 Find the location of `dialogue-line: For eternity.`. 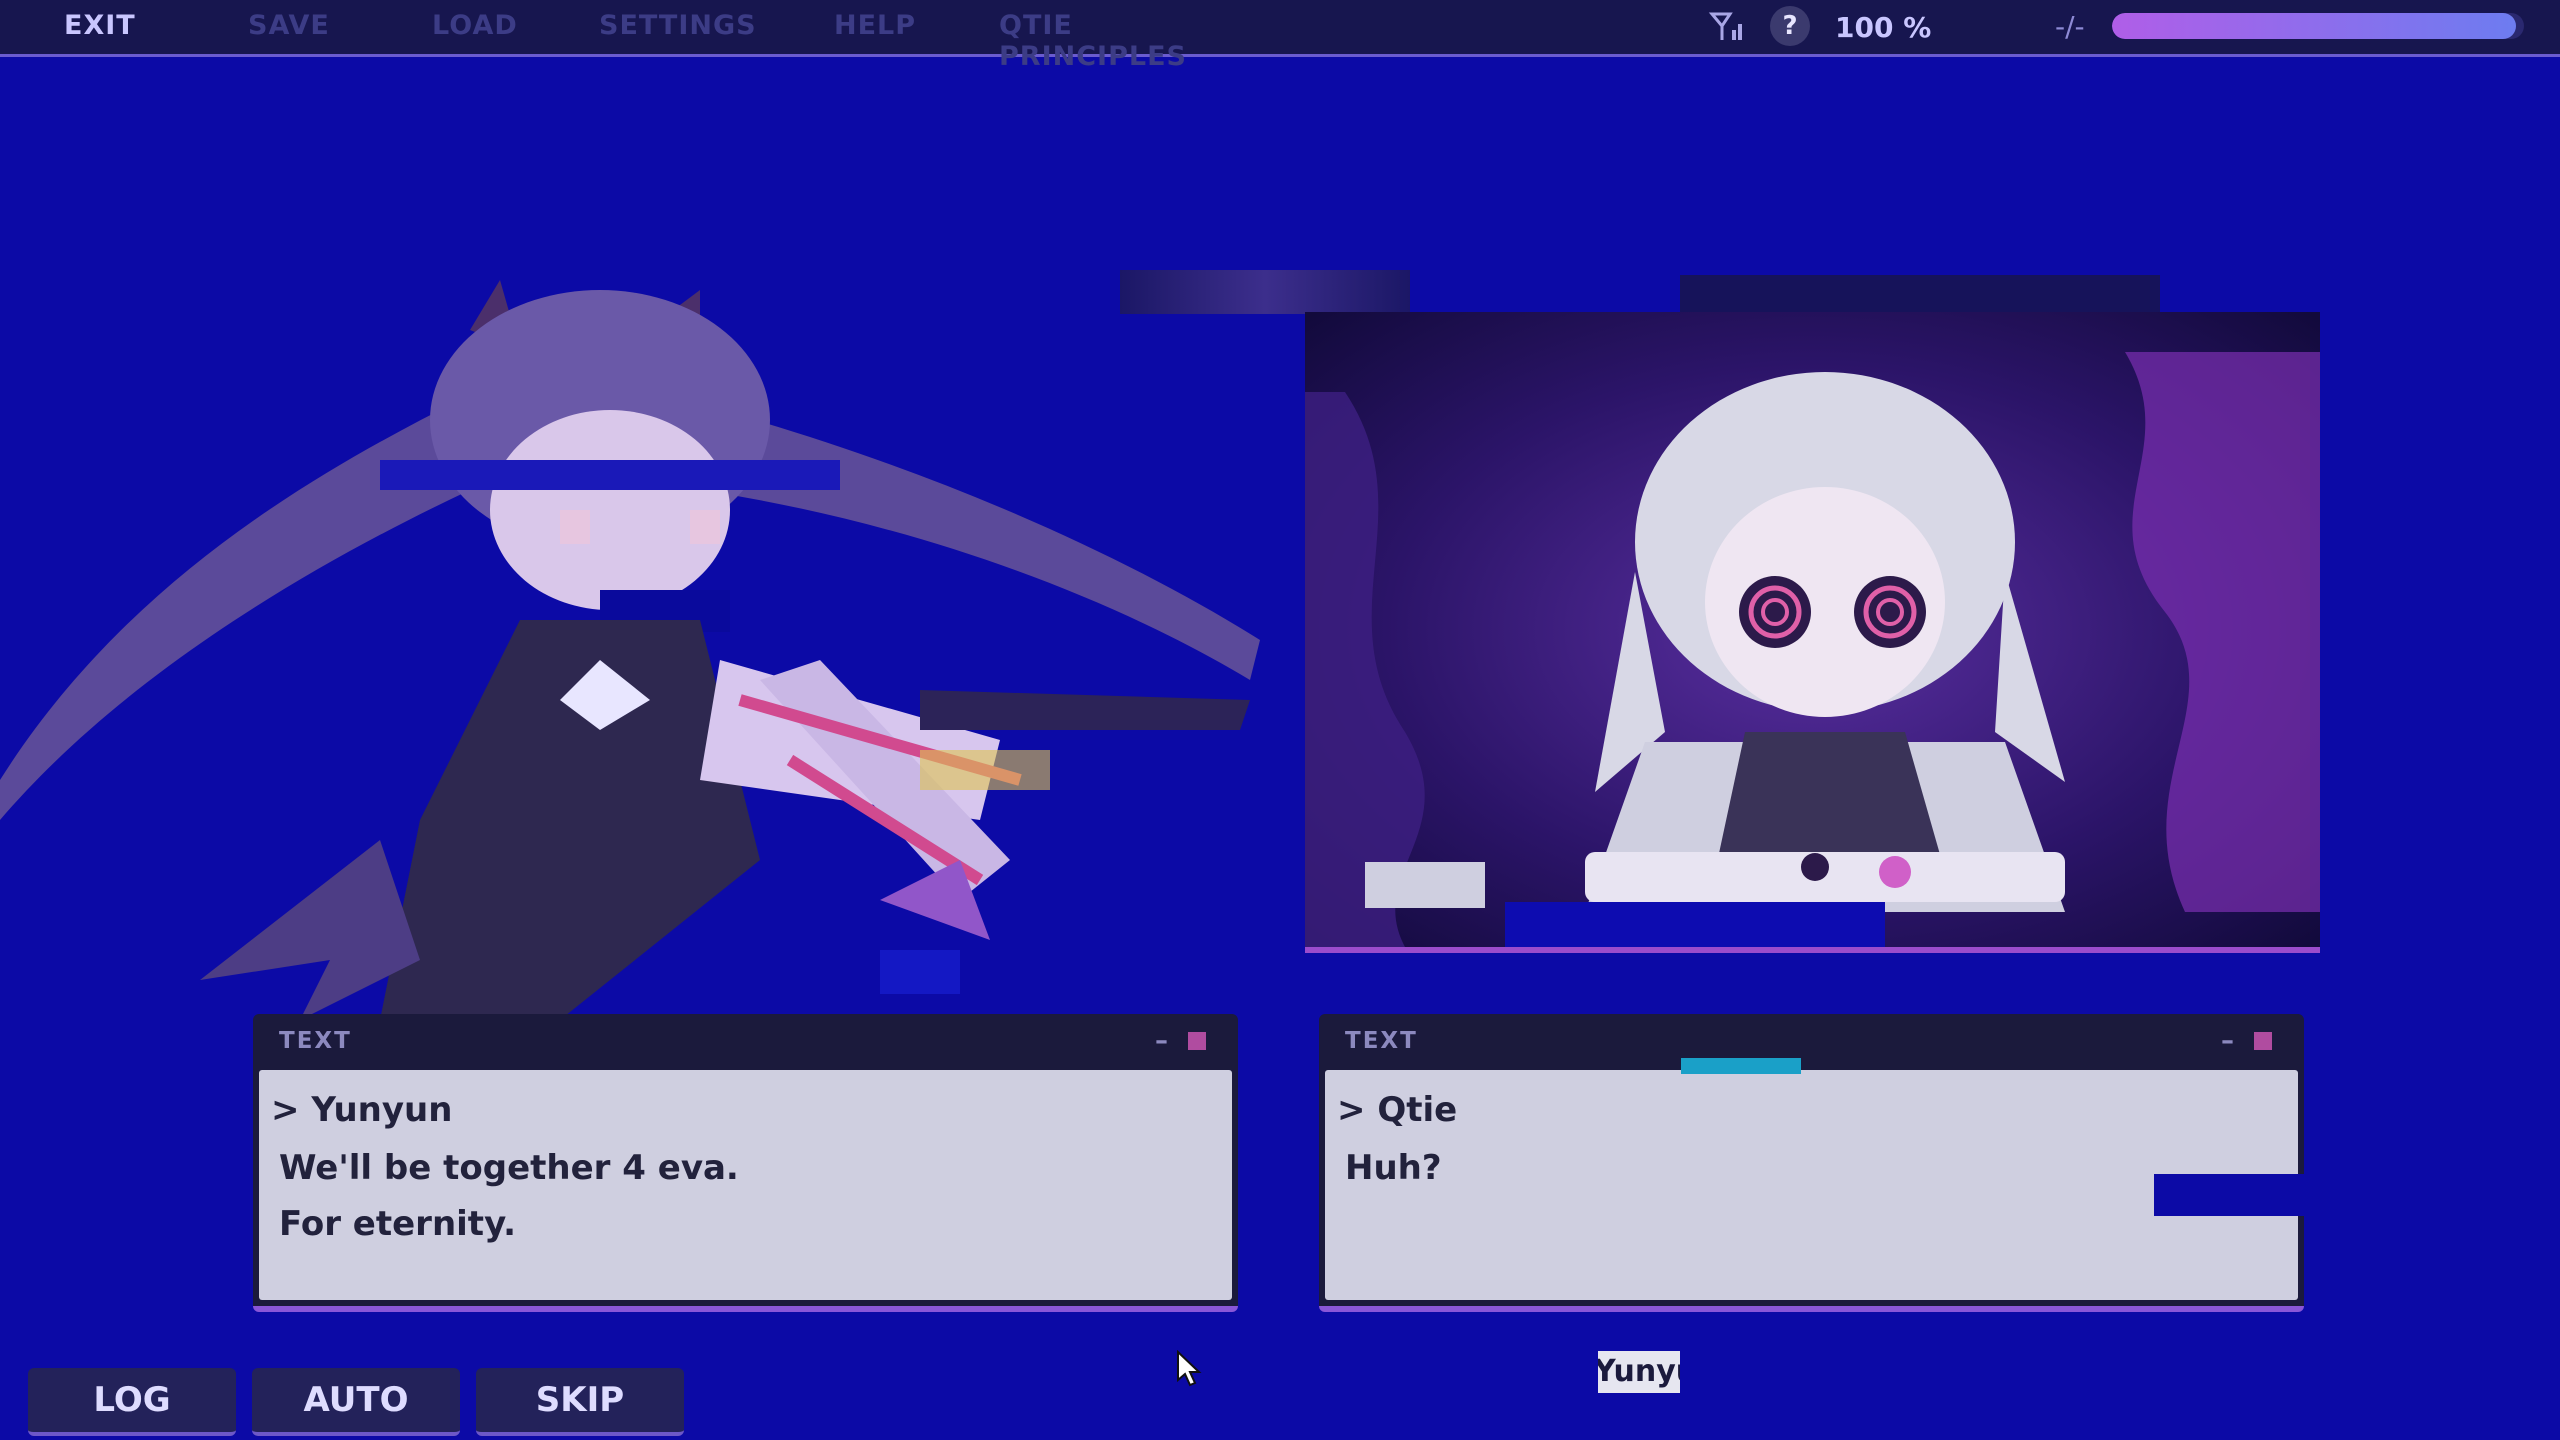

dialogue-line: For eternity. is located at coordinates (398, 1224).